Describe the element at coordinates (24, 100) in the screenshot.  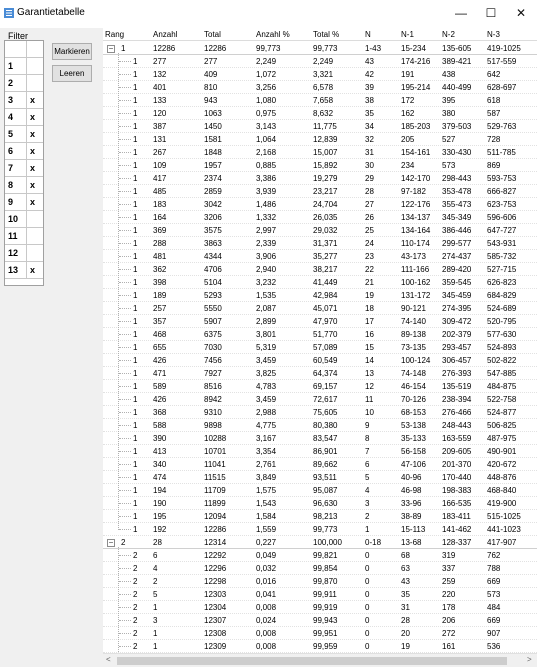
I see `filter-row: 3x` at that location.